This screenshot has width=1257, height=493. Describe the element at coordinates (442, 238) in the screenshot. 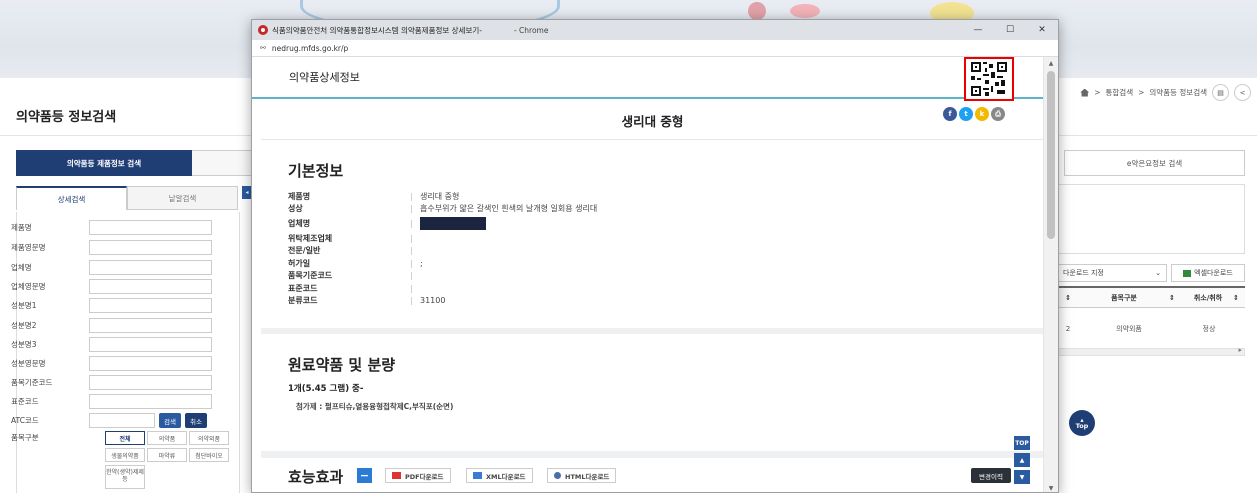

I see `info-row: 위탁제조업체 |` at that location.